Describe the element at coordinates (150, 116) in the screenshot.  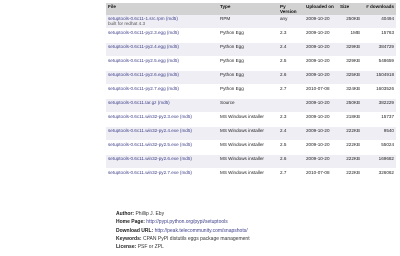
I see `file-link: setuptools-0.6c11.win32-py2.3.exe (md5)` at that location.